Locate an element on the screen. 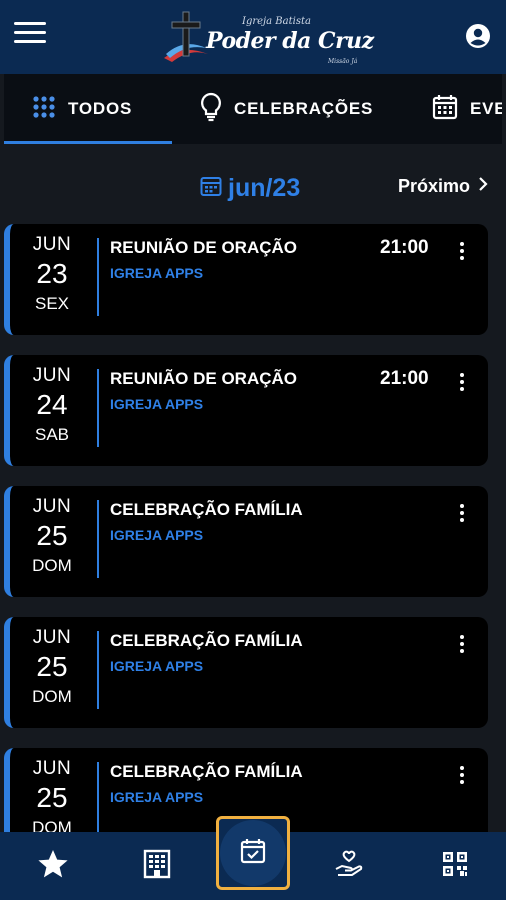 Image resolution: width=506 pixels, height=900 pixels. event-date: JUN 23 SEX is located at coordinates (52, 274).